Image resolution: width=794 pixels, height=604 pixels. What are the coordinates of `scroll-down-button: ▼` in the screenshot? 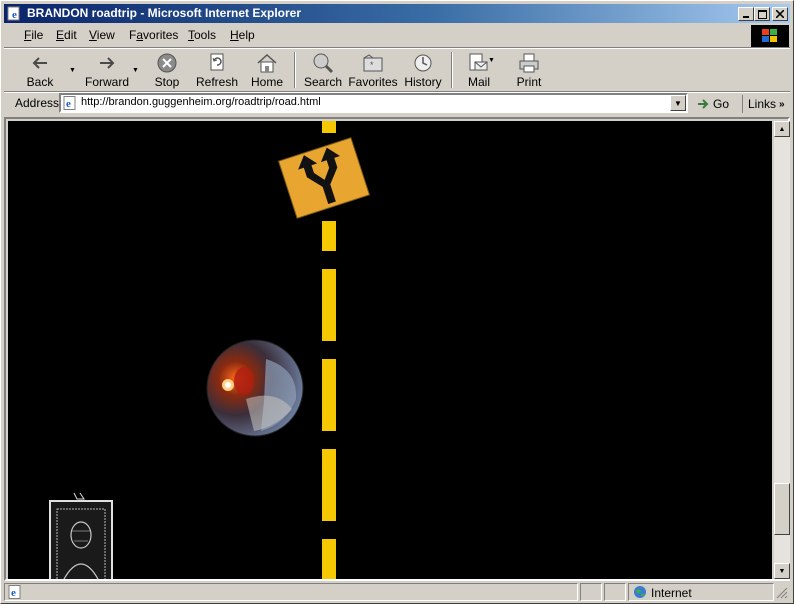 It's located at (782, 571).